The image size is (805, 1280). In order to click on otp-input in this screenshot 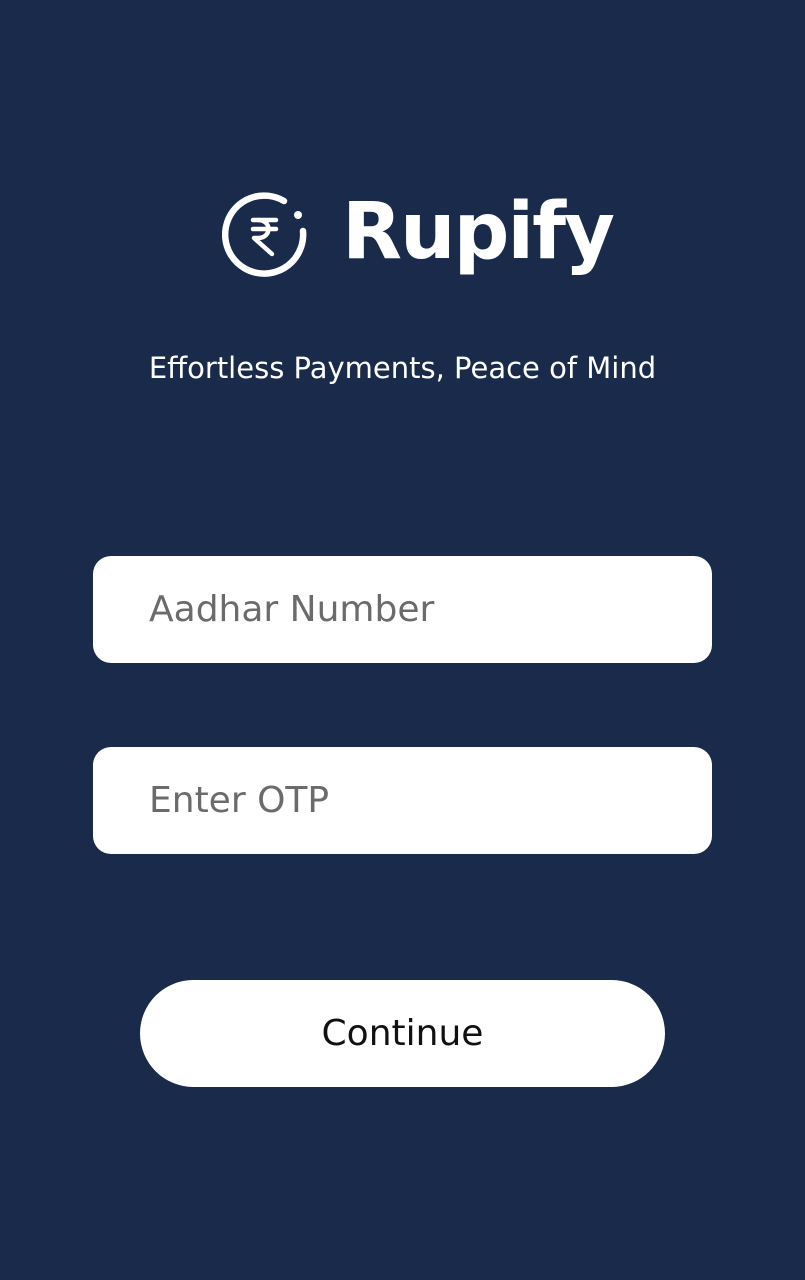, I will do `click(402, 800)`.